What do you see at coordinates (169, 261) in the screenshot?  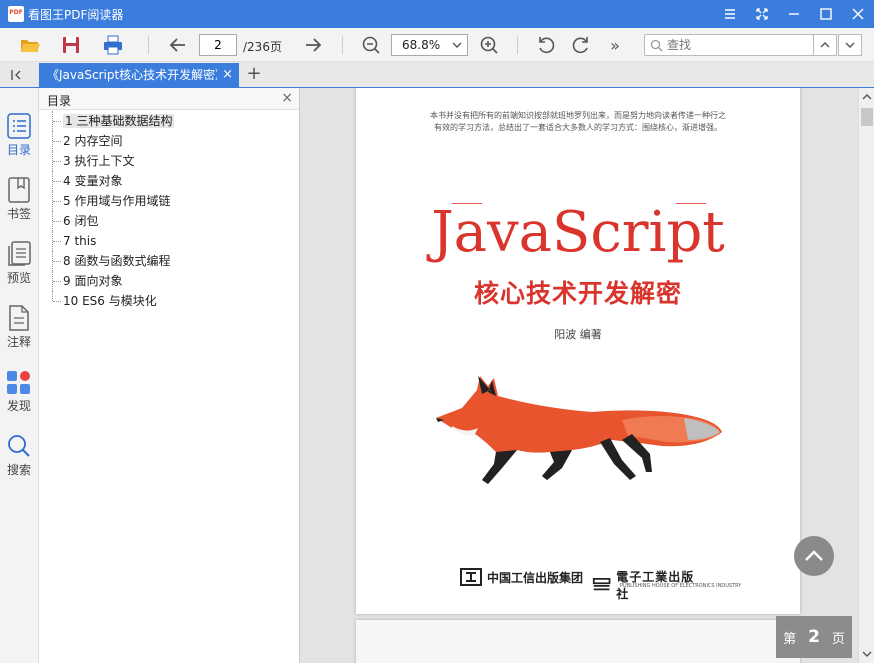 I see `toc-item: 8 函数与函数式编程` at bounding box center [169, 261].